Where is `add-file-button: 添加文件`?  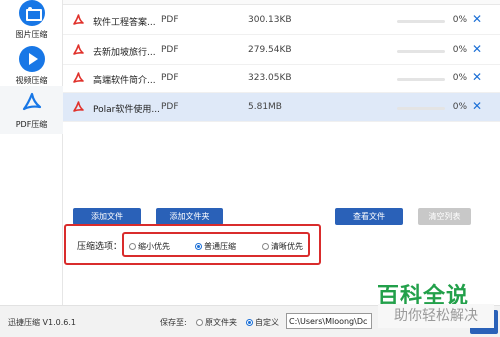 add-file-button: 添加文件 is located at coordinates (107, 216).